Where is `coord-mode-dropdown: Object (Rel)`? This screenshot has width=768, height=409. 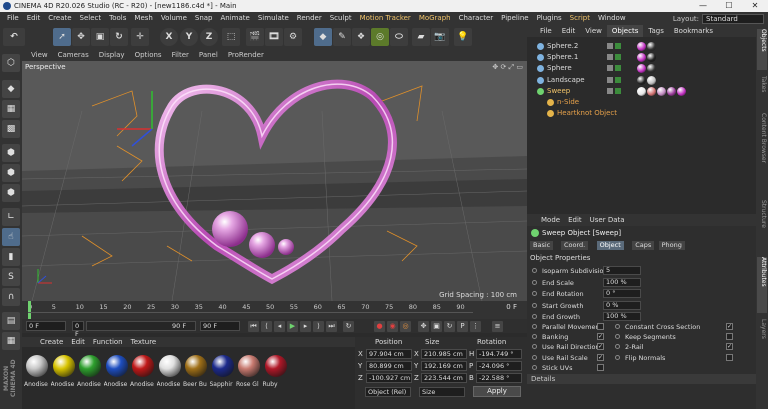 coord-mode-dropdown: Object (Rel) is located at coordinates (388, 392).